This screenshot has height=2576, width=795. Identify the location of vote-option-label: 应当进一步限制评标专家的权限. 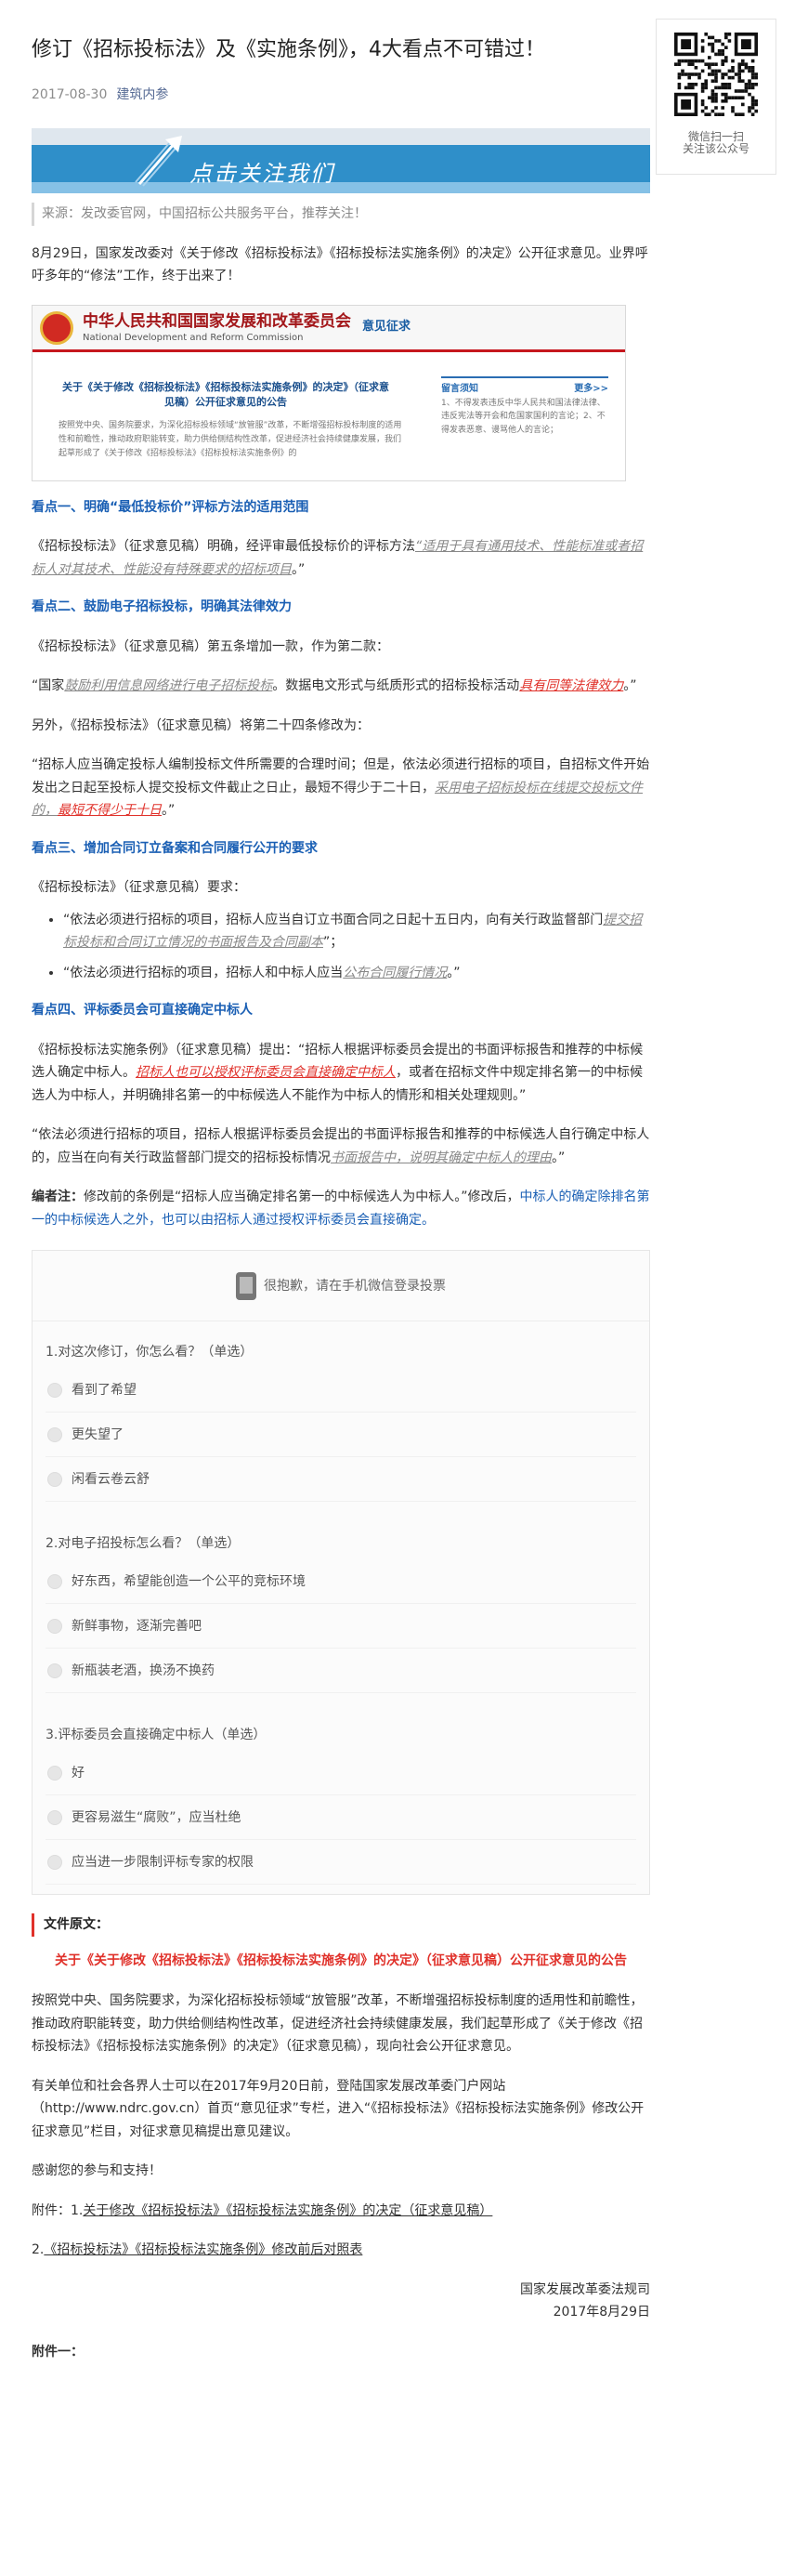
(163, 1862).